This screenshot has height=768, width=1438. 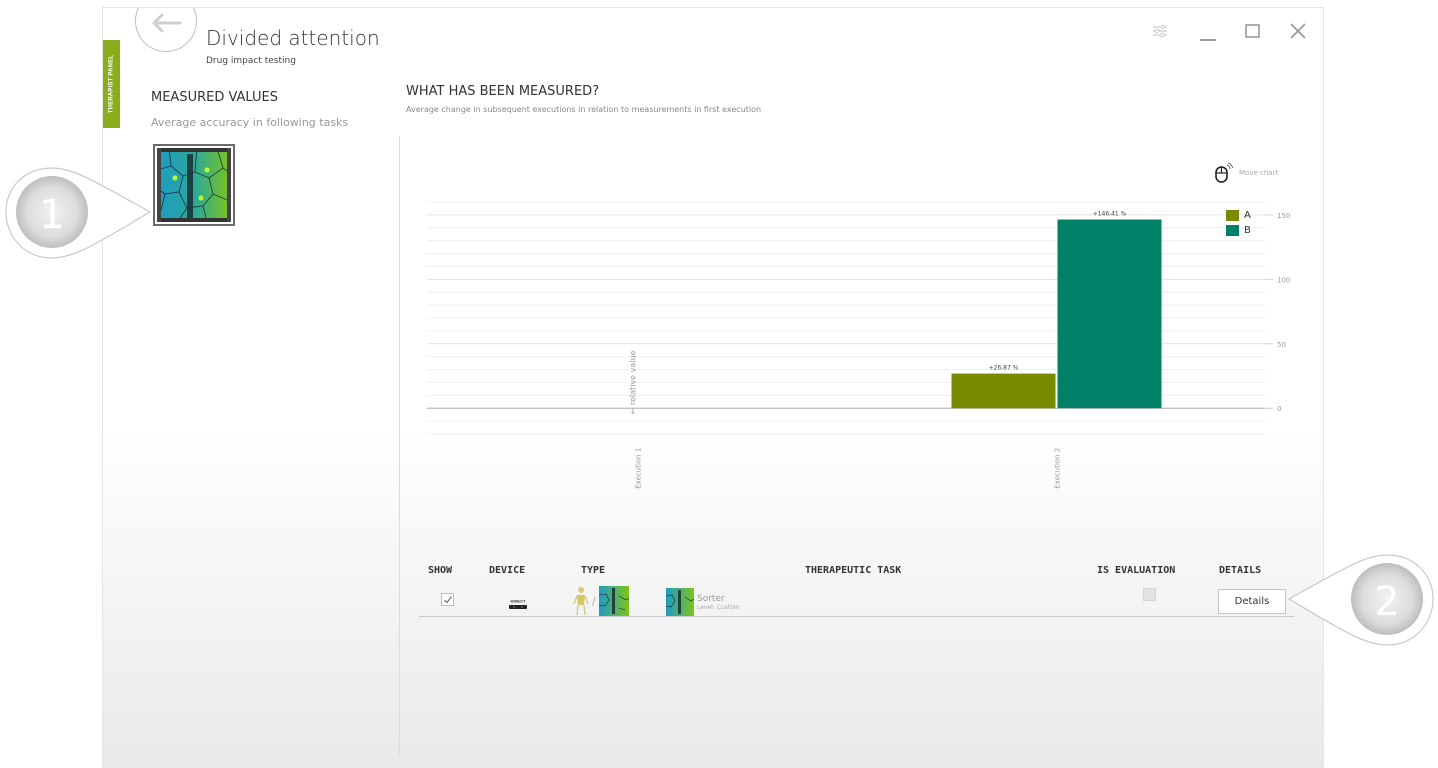 What do you see at coordinates (293, 38) in the screenshot?
I see `page-title: Divided attention` at bounding box center [293, 38].